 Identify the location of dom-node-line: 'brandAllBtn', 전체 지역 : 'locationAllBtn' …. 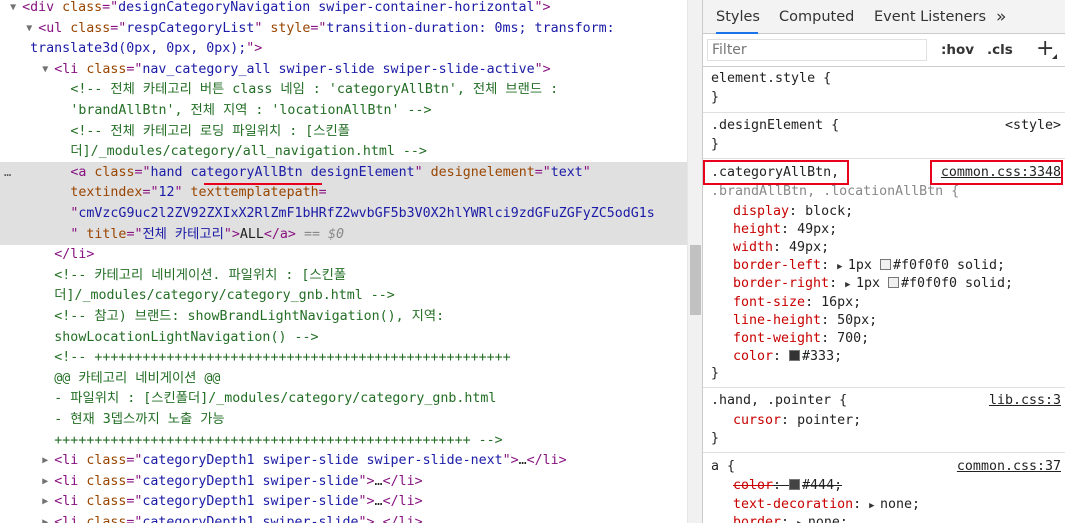
(343, 110).